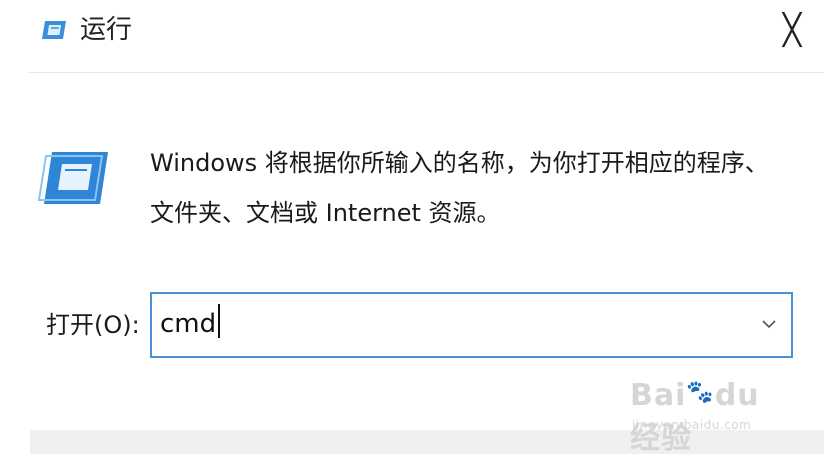  I want to click on description-line-1: Windows 将根据你所输入的名称，为你打开相应的程序、, so click(459, 163).